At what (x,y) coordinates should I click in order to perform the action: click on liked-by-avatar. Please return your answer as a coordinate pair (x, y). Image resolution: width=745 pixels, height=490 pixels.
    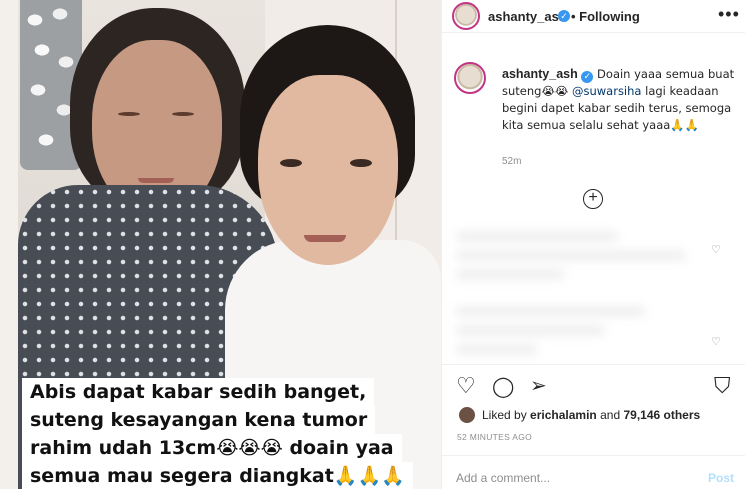
    Looking at the image, I should click on (467, 415).